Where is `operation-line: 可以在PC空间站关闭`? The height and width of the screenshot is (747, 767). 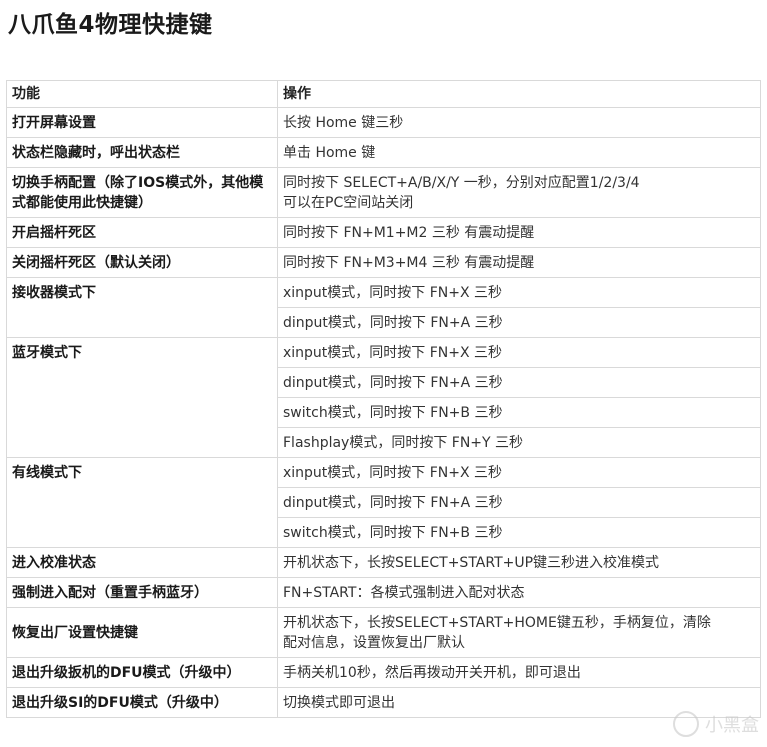 operation-line: 可以在PC空间站关闭 is located at coordinates (348, 202).